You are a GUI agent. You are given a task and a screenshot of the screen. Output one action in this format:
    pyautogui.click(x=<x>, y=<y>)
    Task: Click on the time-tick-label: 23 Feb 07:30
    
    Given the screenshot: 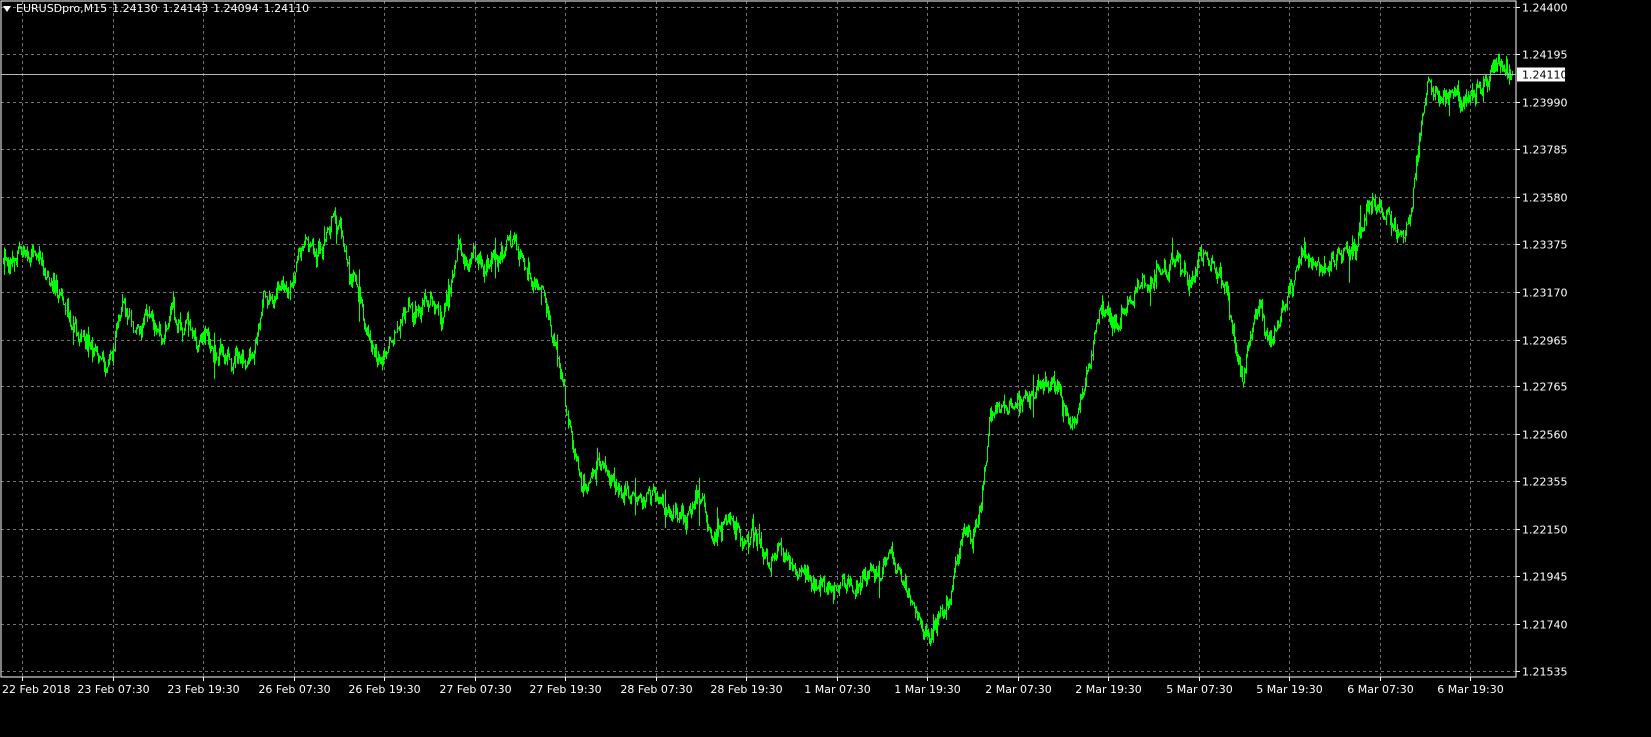 What is the action you would take?
    pyautogui.click(x=113, y=689)
    